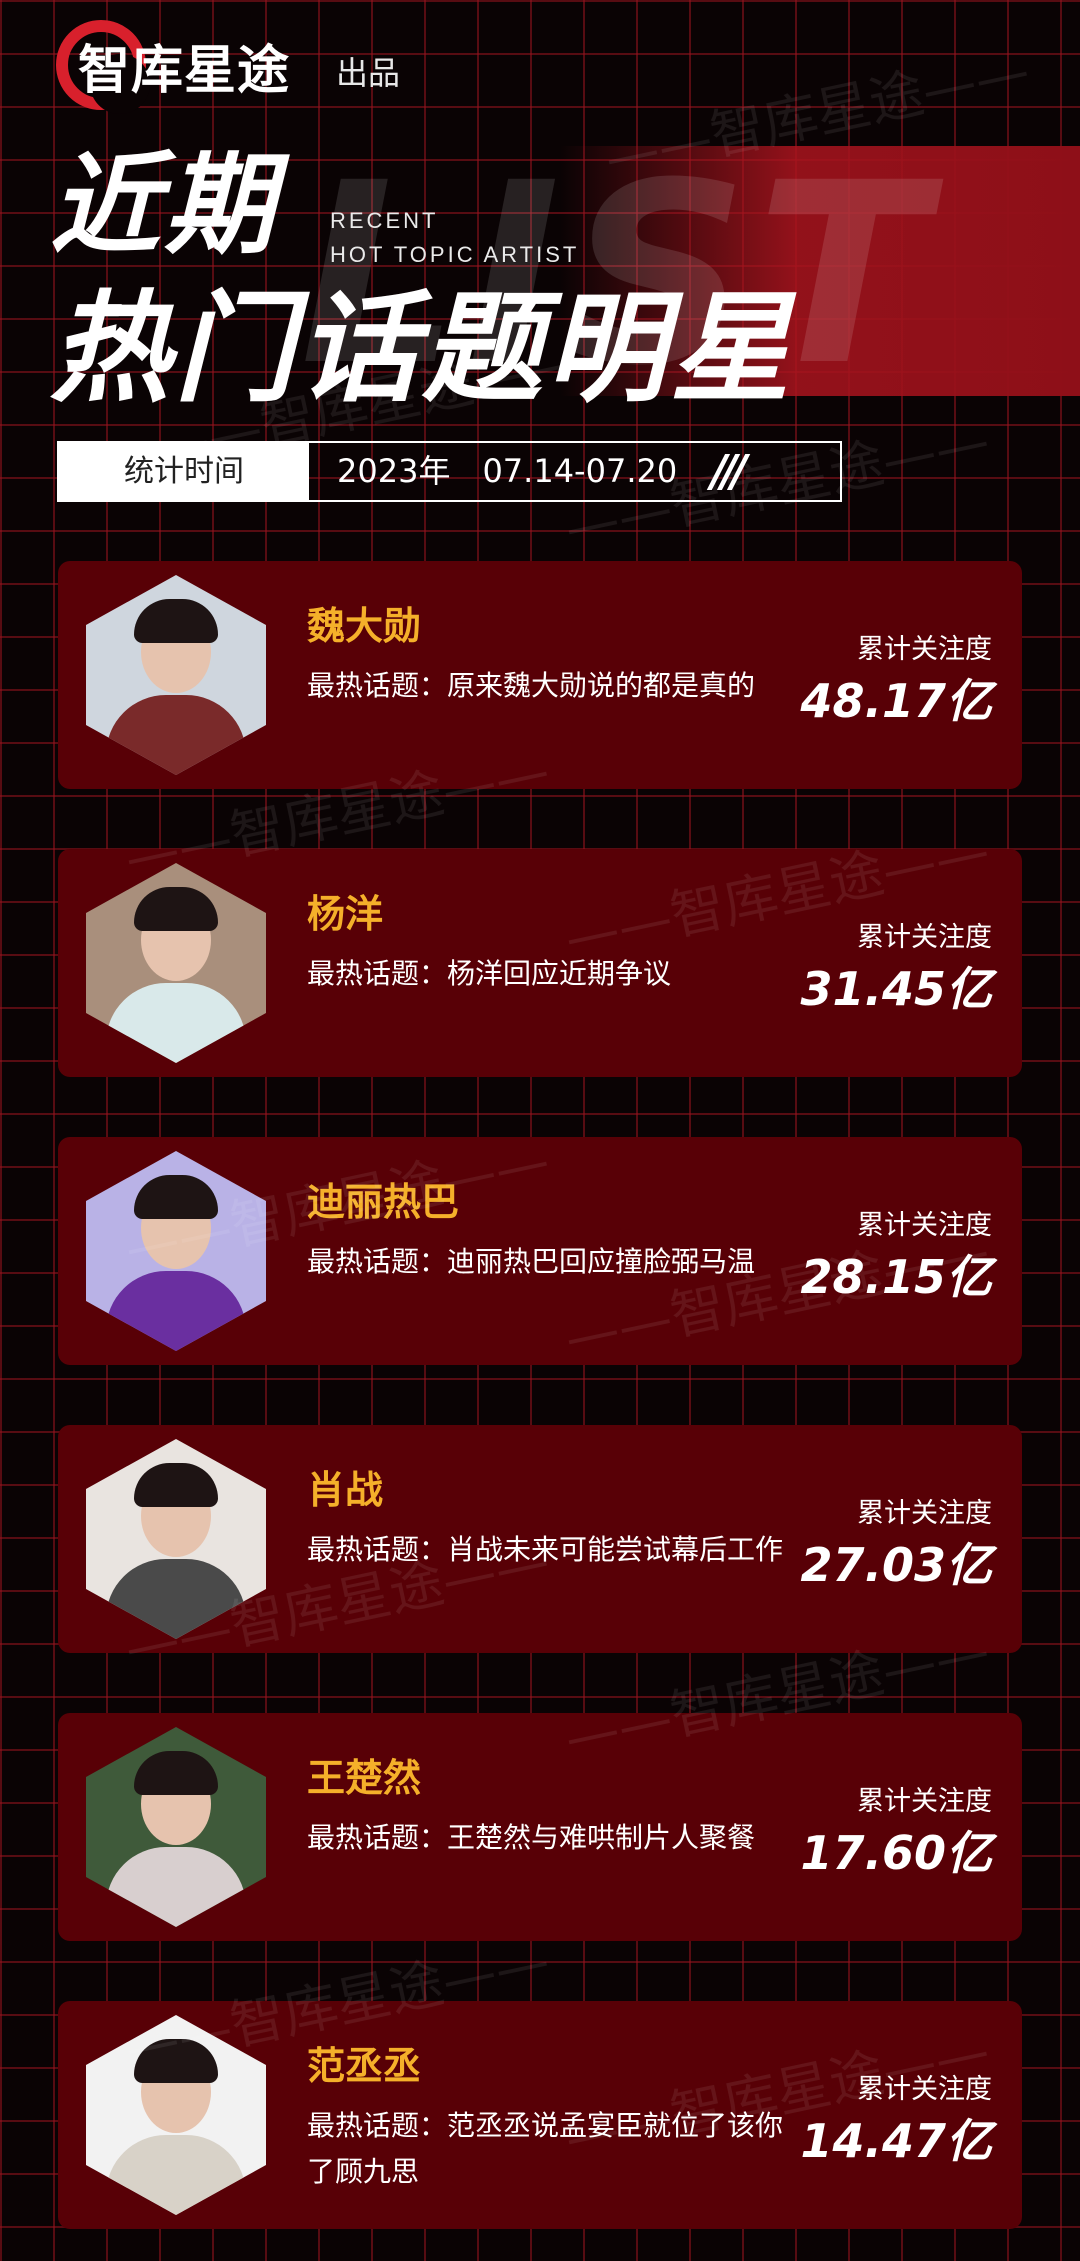 This screenshot has width=1080, height=2261. I want to click on artist-name: 范丞丞, so click(364, 2066).